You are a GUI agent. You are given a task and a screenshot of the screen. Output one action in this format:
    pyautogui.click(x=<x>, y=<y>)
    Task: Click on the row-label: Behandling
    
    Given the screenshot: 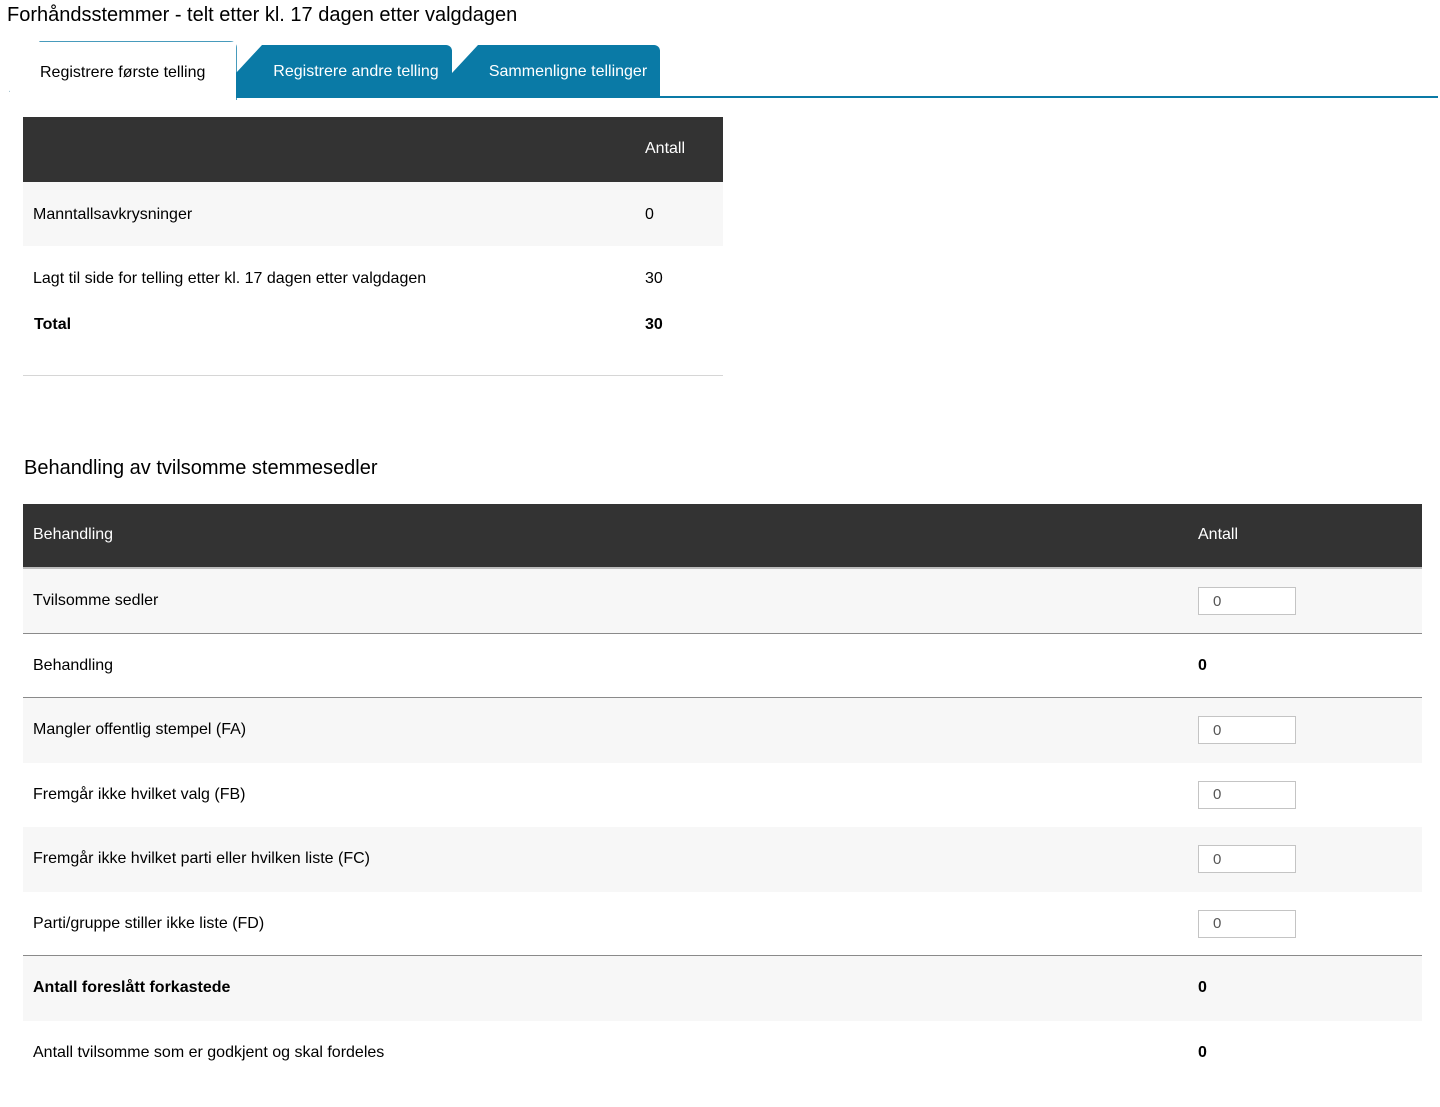 What is the action you would take?
    pyautogui.click(x=73, y=665)
    